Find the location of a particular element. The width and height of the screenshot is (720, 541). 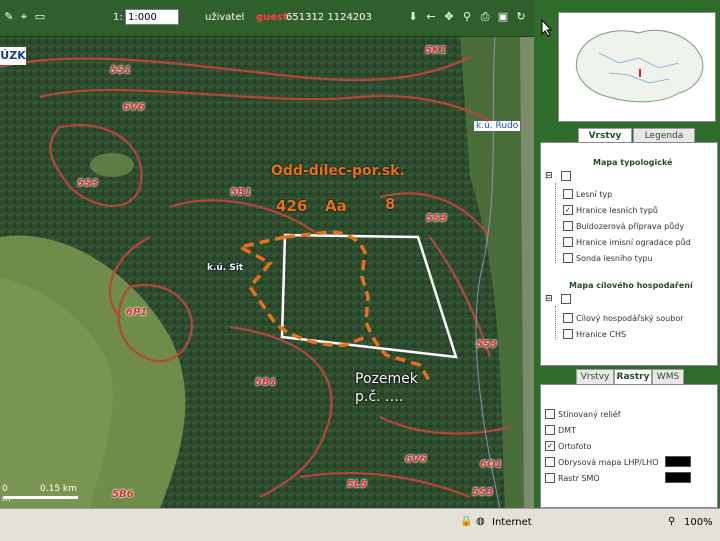

tab-vrstvy-bottom: Vrstvy is located at coordinates (595, 377).